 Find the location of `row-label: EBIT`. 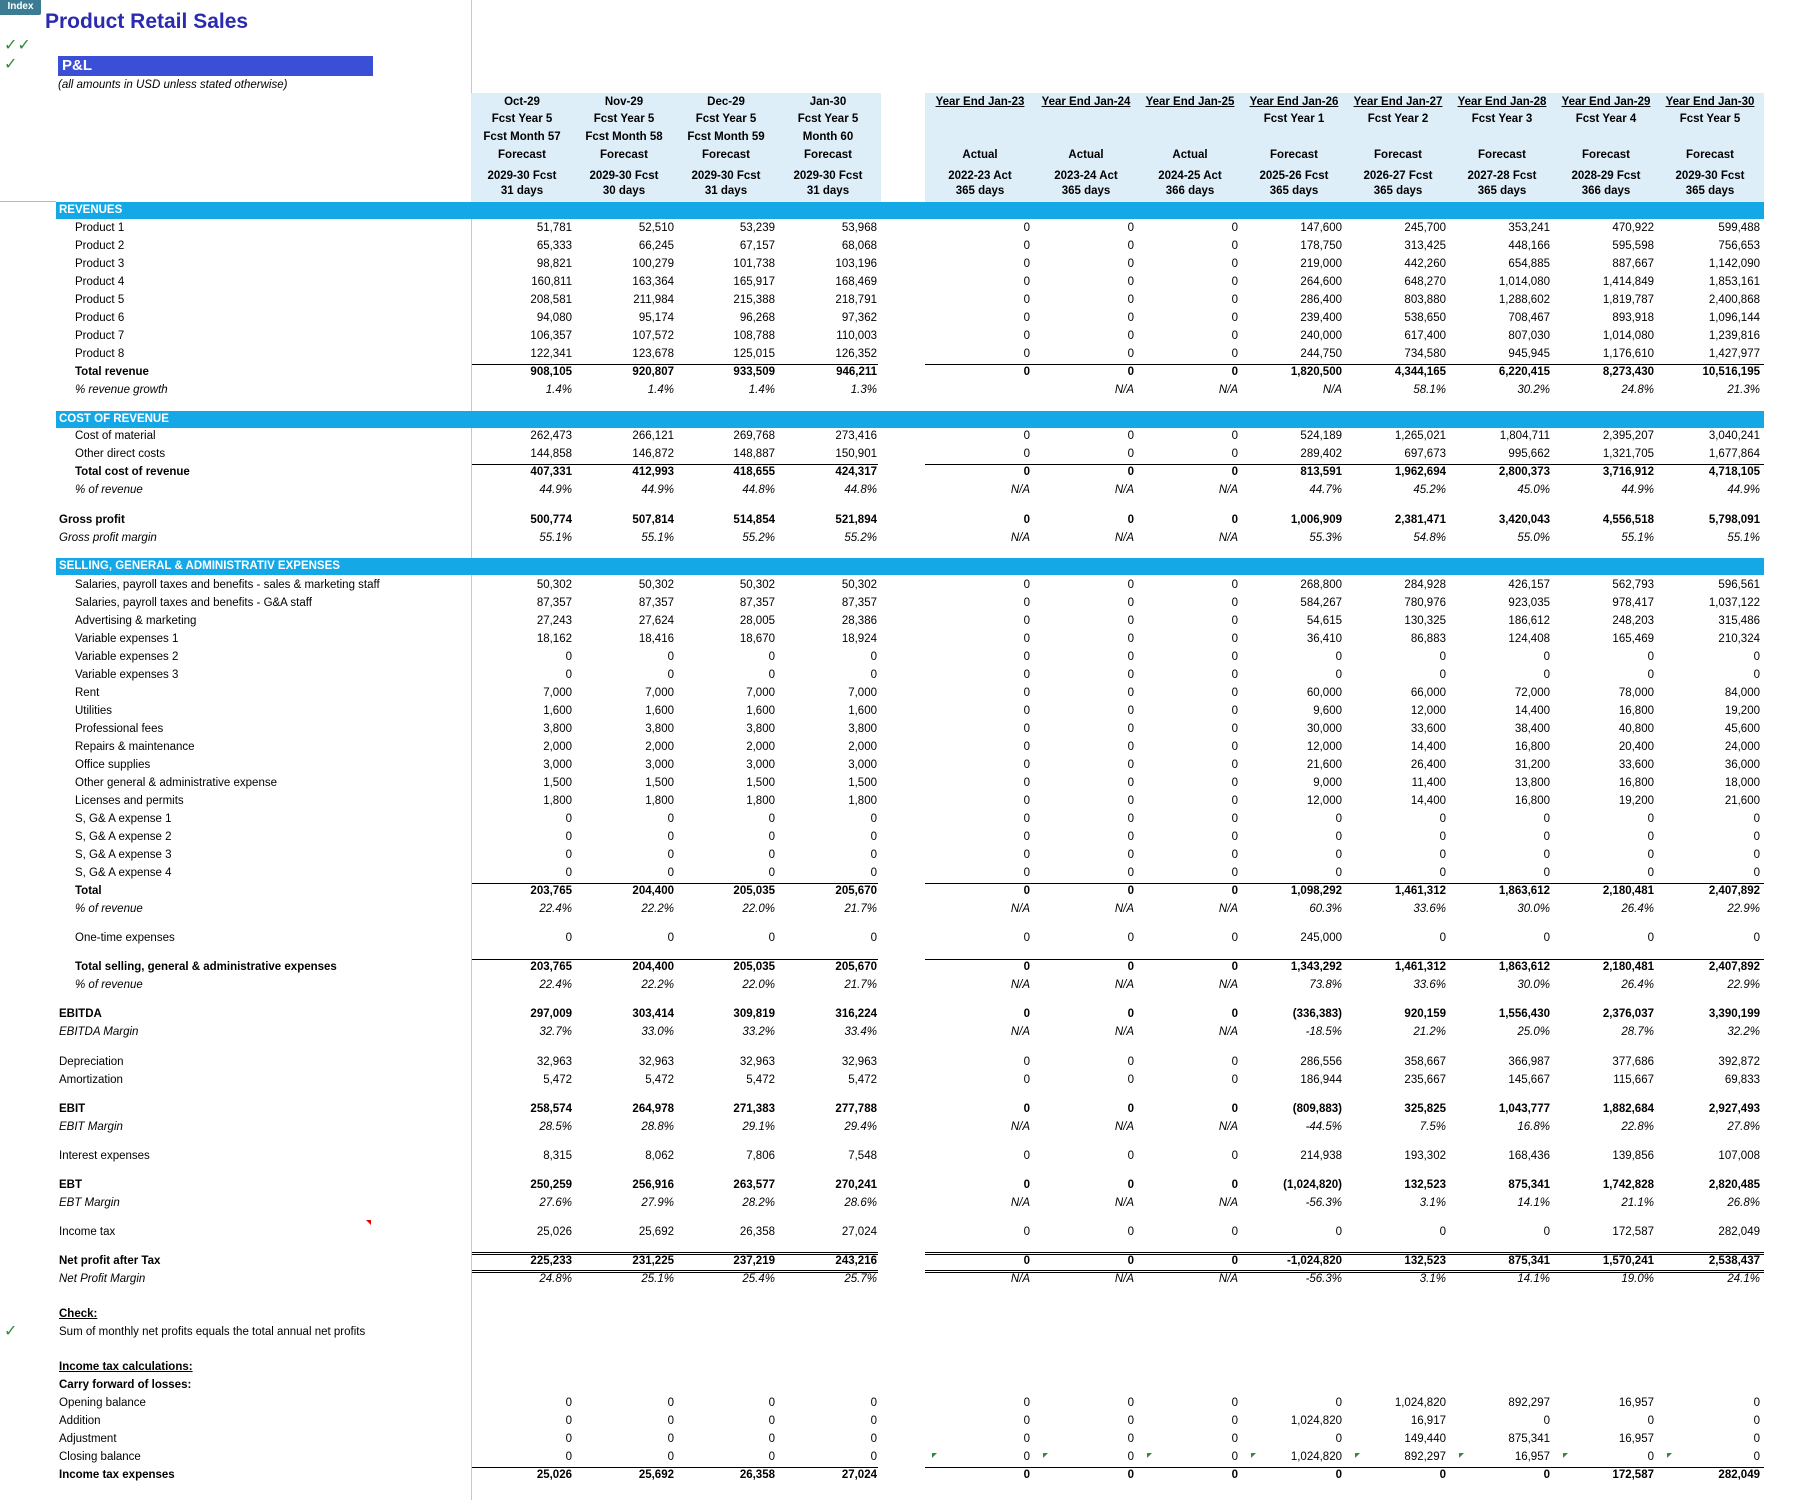

row-label: EBIT is located at coordinates (72, 1109).